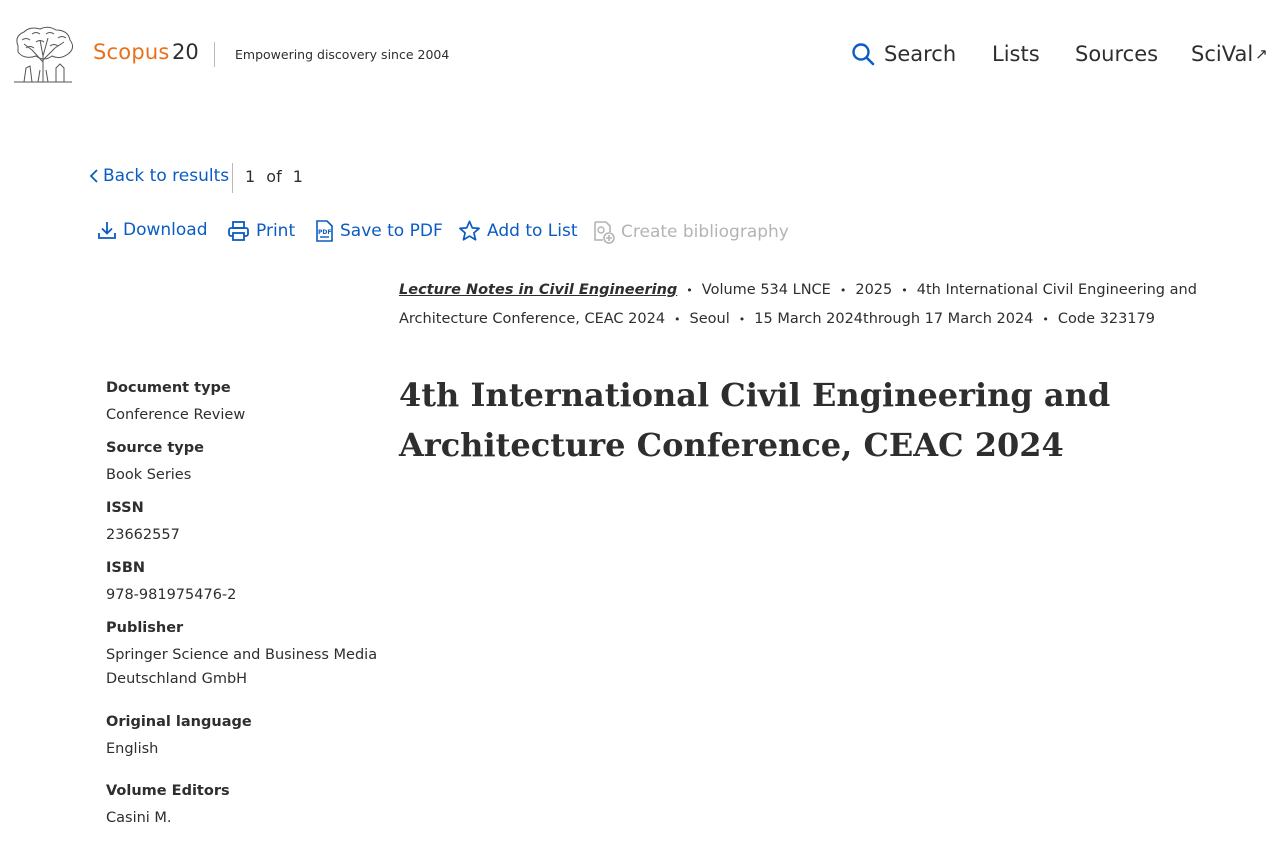  What do you see at coordinates (250, 176) in the screenshot?
I see `pager-current: 1` at bounding box center [250, 176].